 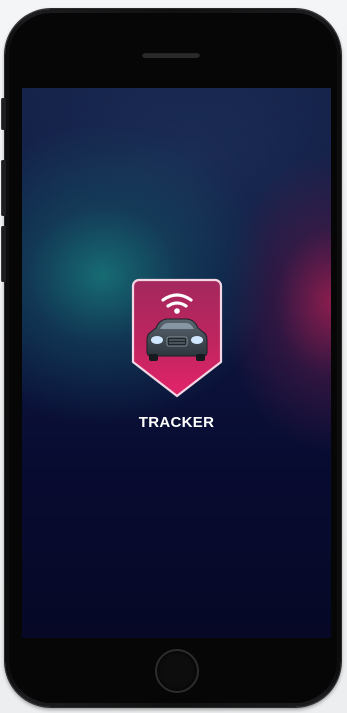 I want to click on volume-up-button, so click(x=3, y=188).